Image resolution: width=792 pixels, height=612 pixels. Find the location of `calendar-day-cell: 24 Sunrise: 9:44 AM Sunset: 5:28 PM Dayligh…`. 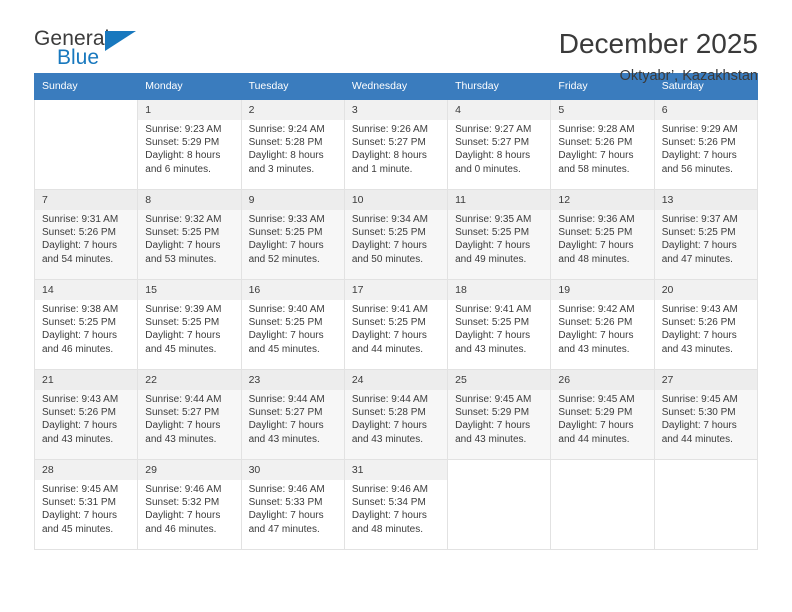

calendar-day-cell: 24 Sunrise: 9:44 AM Sunset: 5:28 PM Dayligh… is located at coordinates (396, 414).